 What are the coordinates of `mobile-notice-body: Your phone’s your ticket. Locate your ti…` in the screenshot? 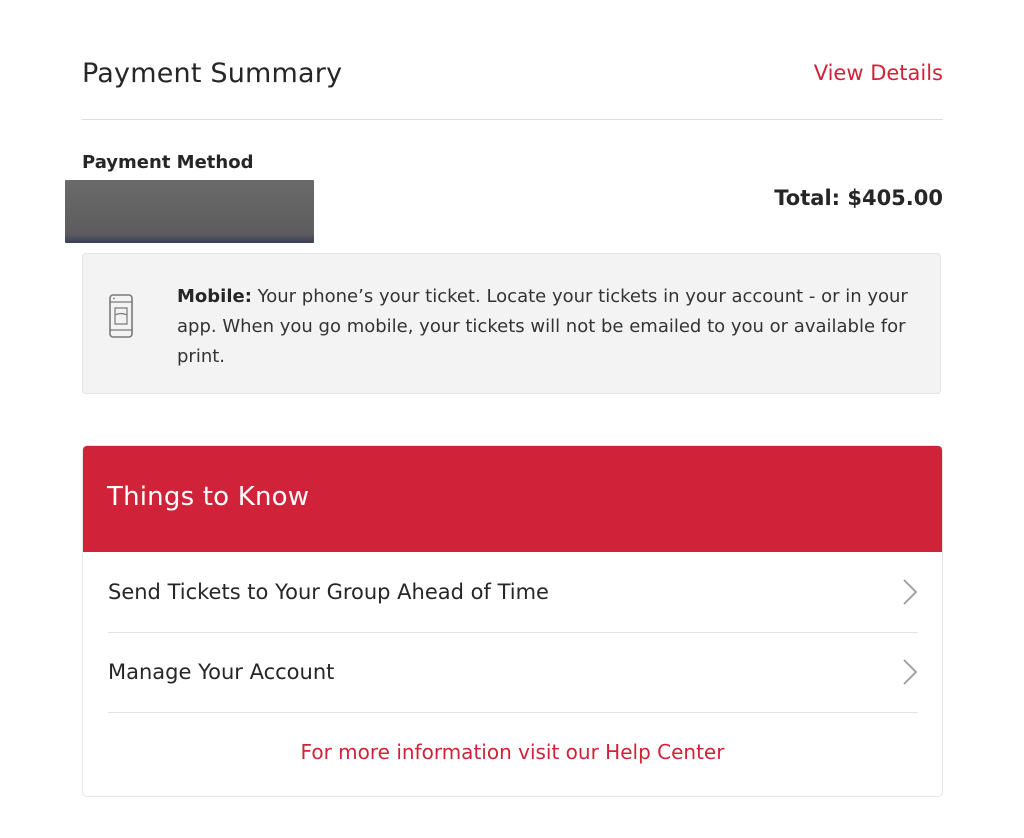 It's located at (542, 326).